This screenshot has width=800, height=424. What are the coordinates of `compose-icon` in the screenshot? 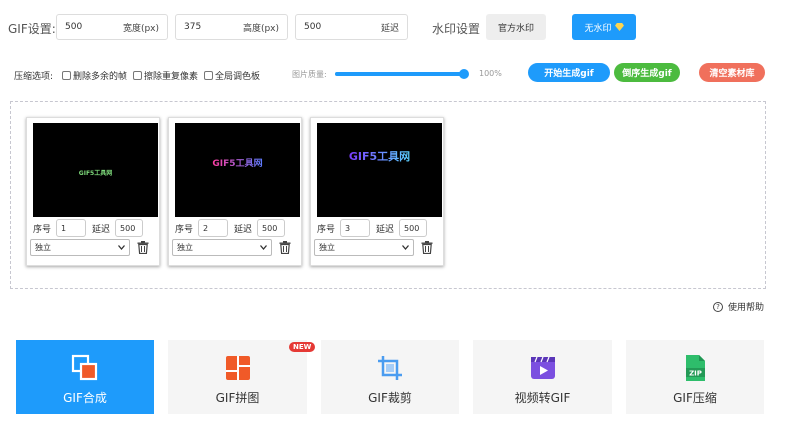 It's located at (84, 367).